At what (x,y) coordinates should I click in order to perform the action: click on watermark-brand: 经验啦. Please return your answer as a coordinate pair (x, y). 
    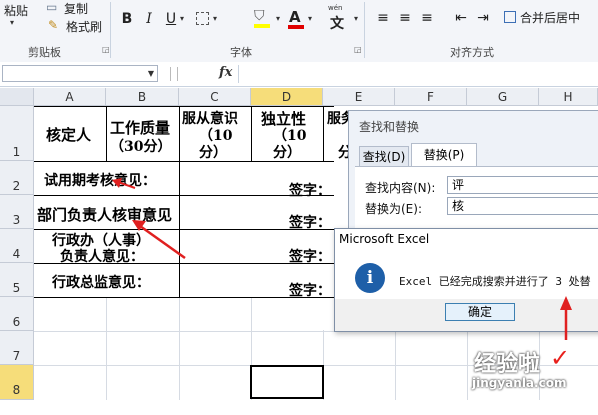
    Looking at the image, I should click on (507, 364).